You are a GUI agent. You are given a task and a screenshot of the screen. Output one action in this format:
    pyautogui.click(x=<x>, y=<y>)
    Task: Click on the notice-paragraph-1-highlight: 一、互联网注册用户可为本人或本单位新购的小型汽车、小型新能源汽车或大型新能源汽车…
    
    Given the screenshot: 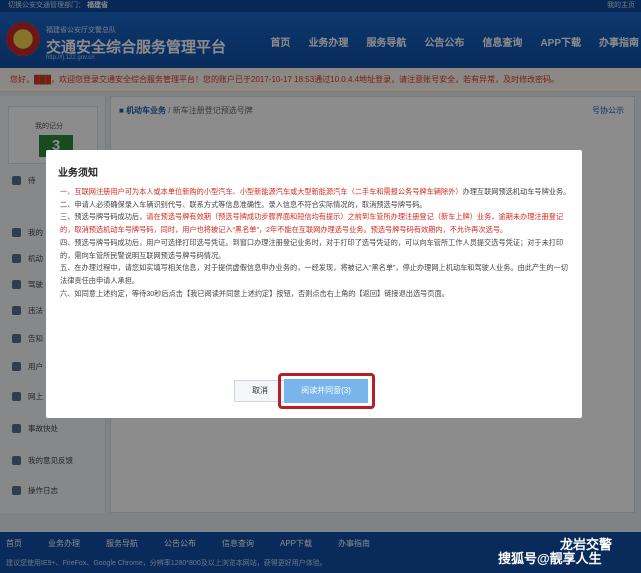 What is the action you would take?
    pyautogui.click(x=261, y=191)
    